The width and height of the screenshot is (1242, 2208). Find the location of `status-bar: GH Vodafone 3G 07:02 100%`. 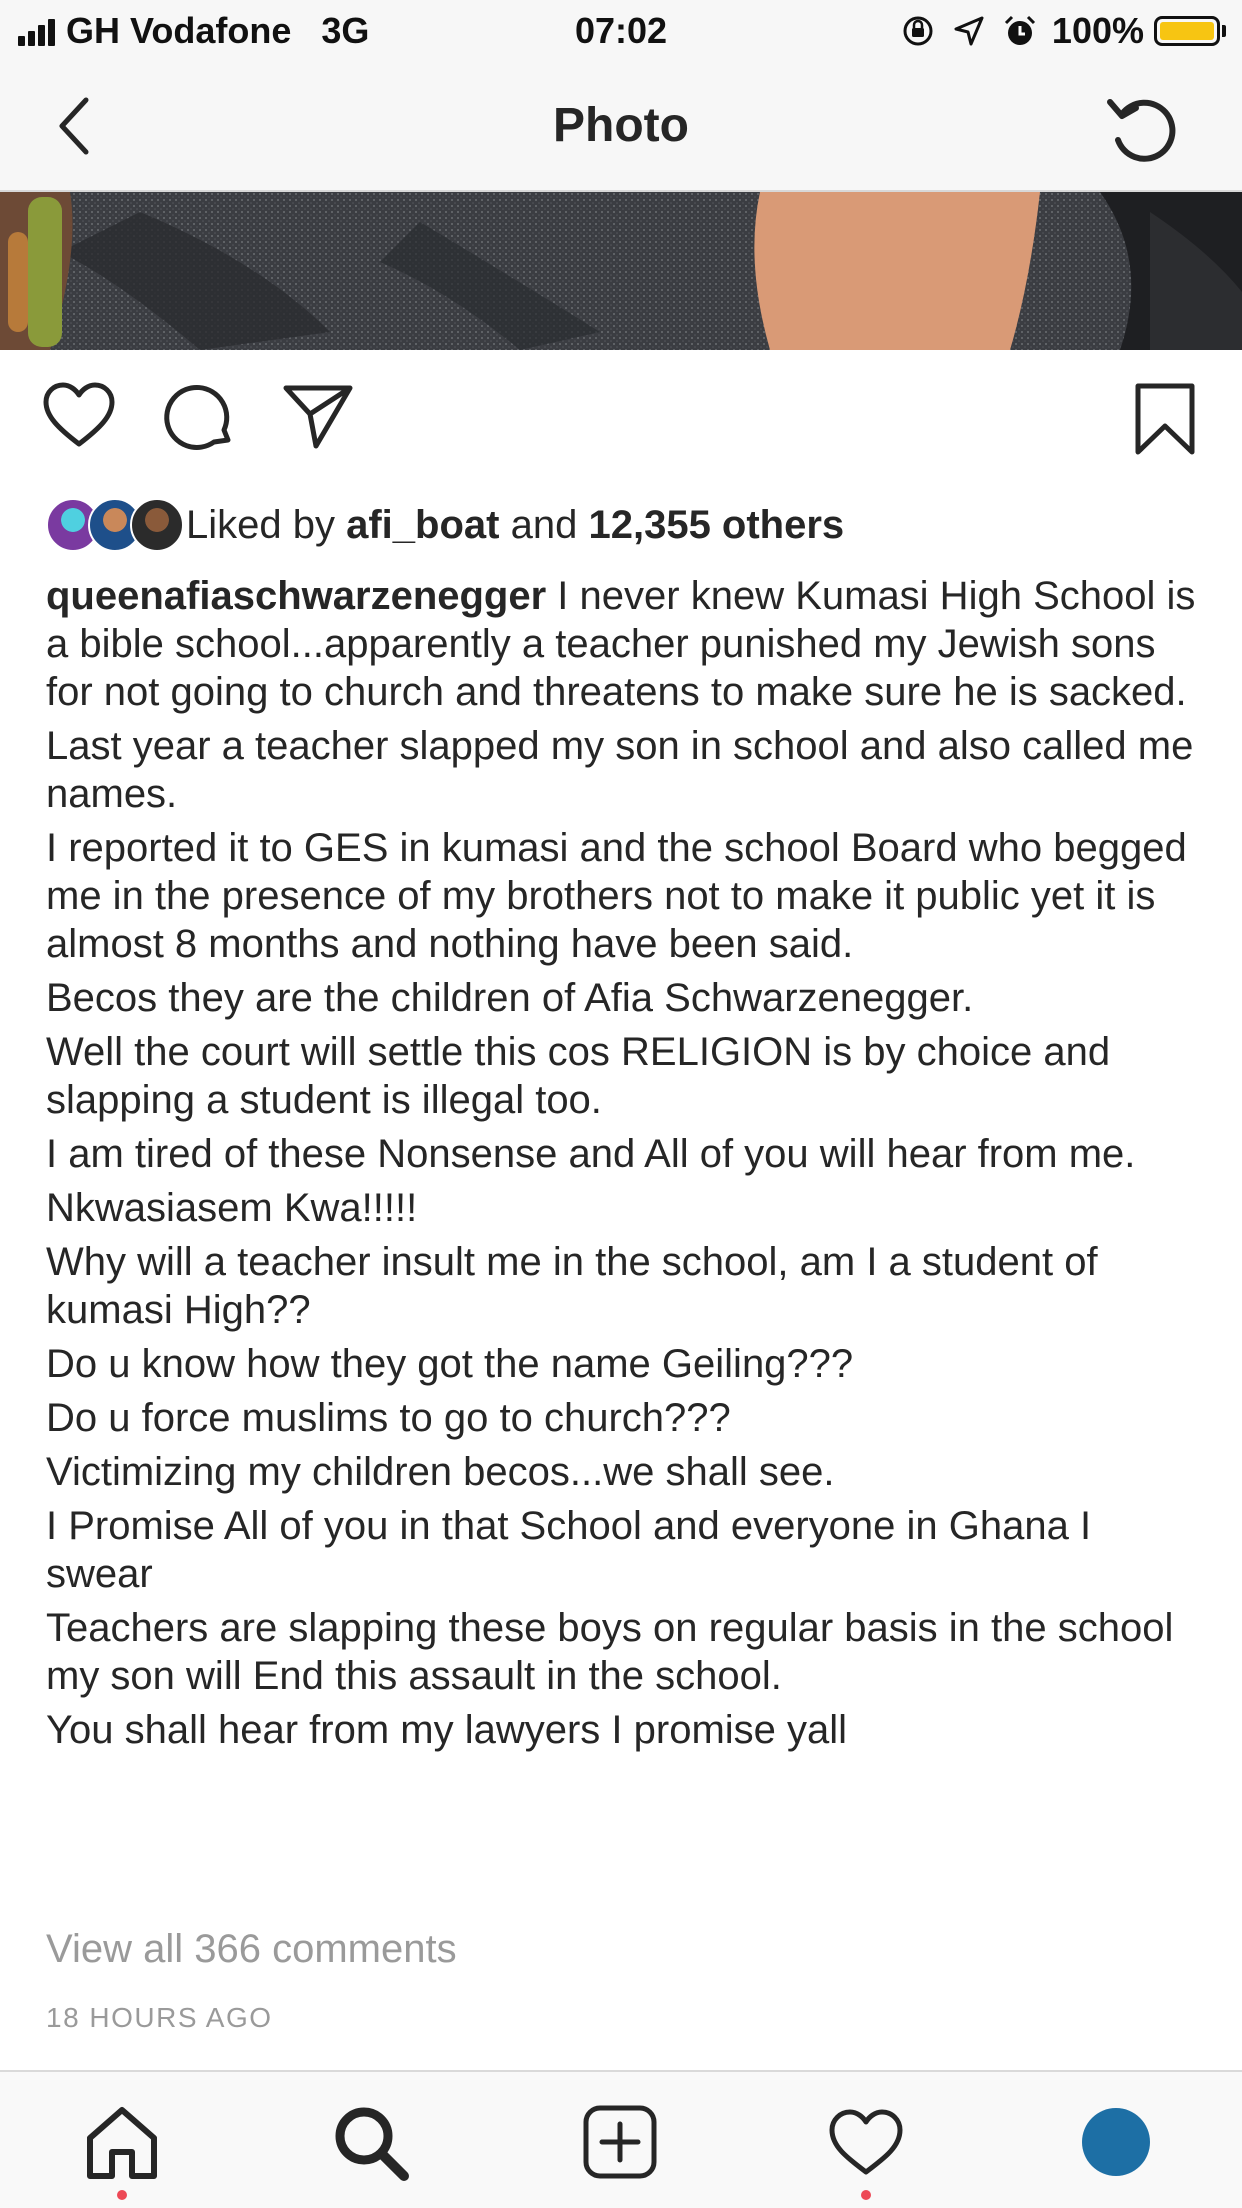

status-bar: GH Vodafone 3G 07:02 100% is located at coordinates (621, 31).